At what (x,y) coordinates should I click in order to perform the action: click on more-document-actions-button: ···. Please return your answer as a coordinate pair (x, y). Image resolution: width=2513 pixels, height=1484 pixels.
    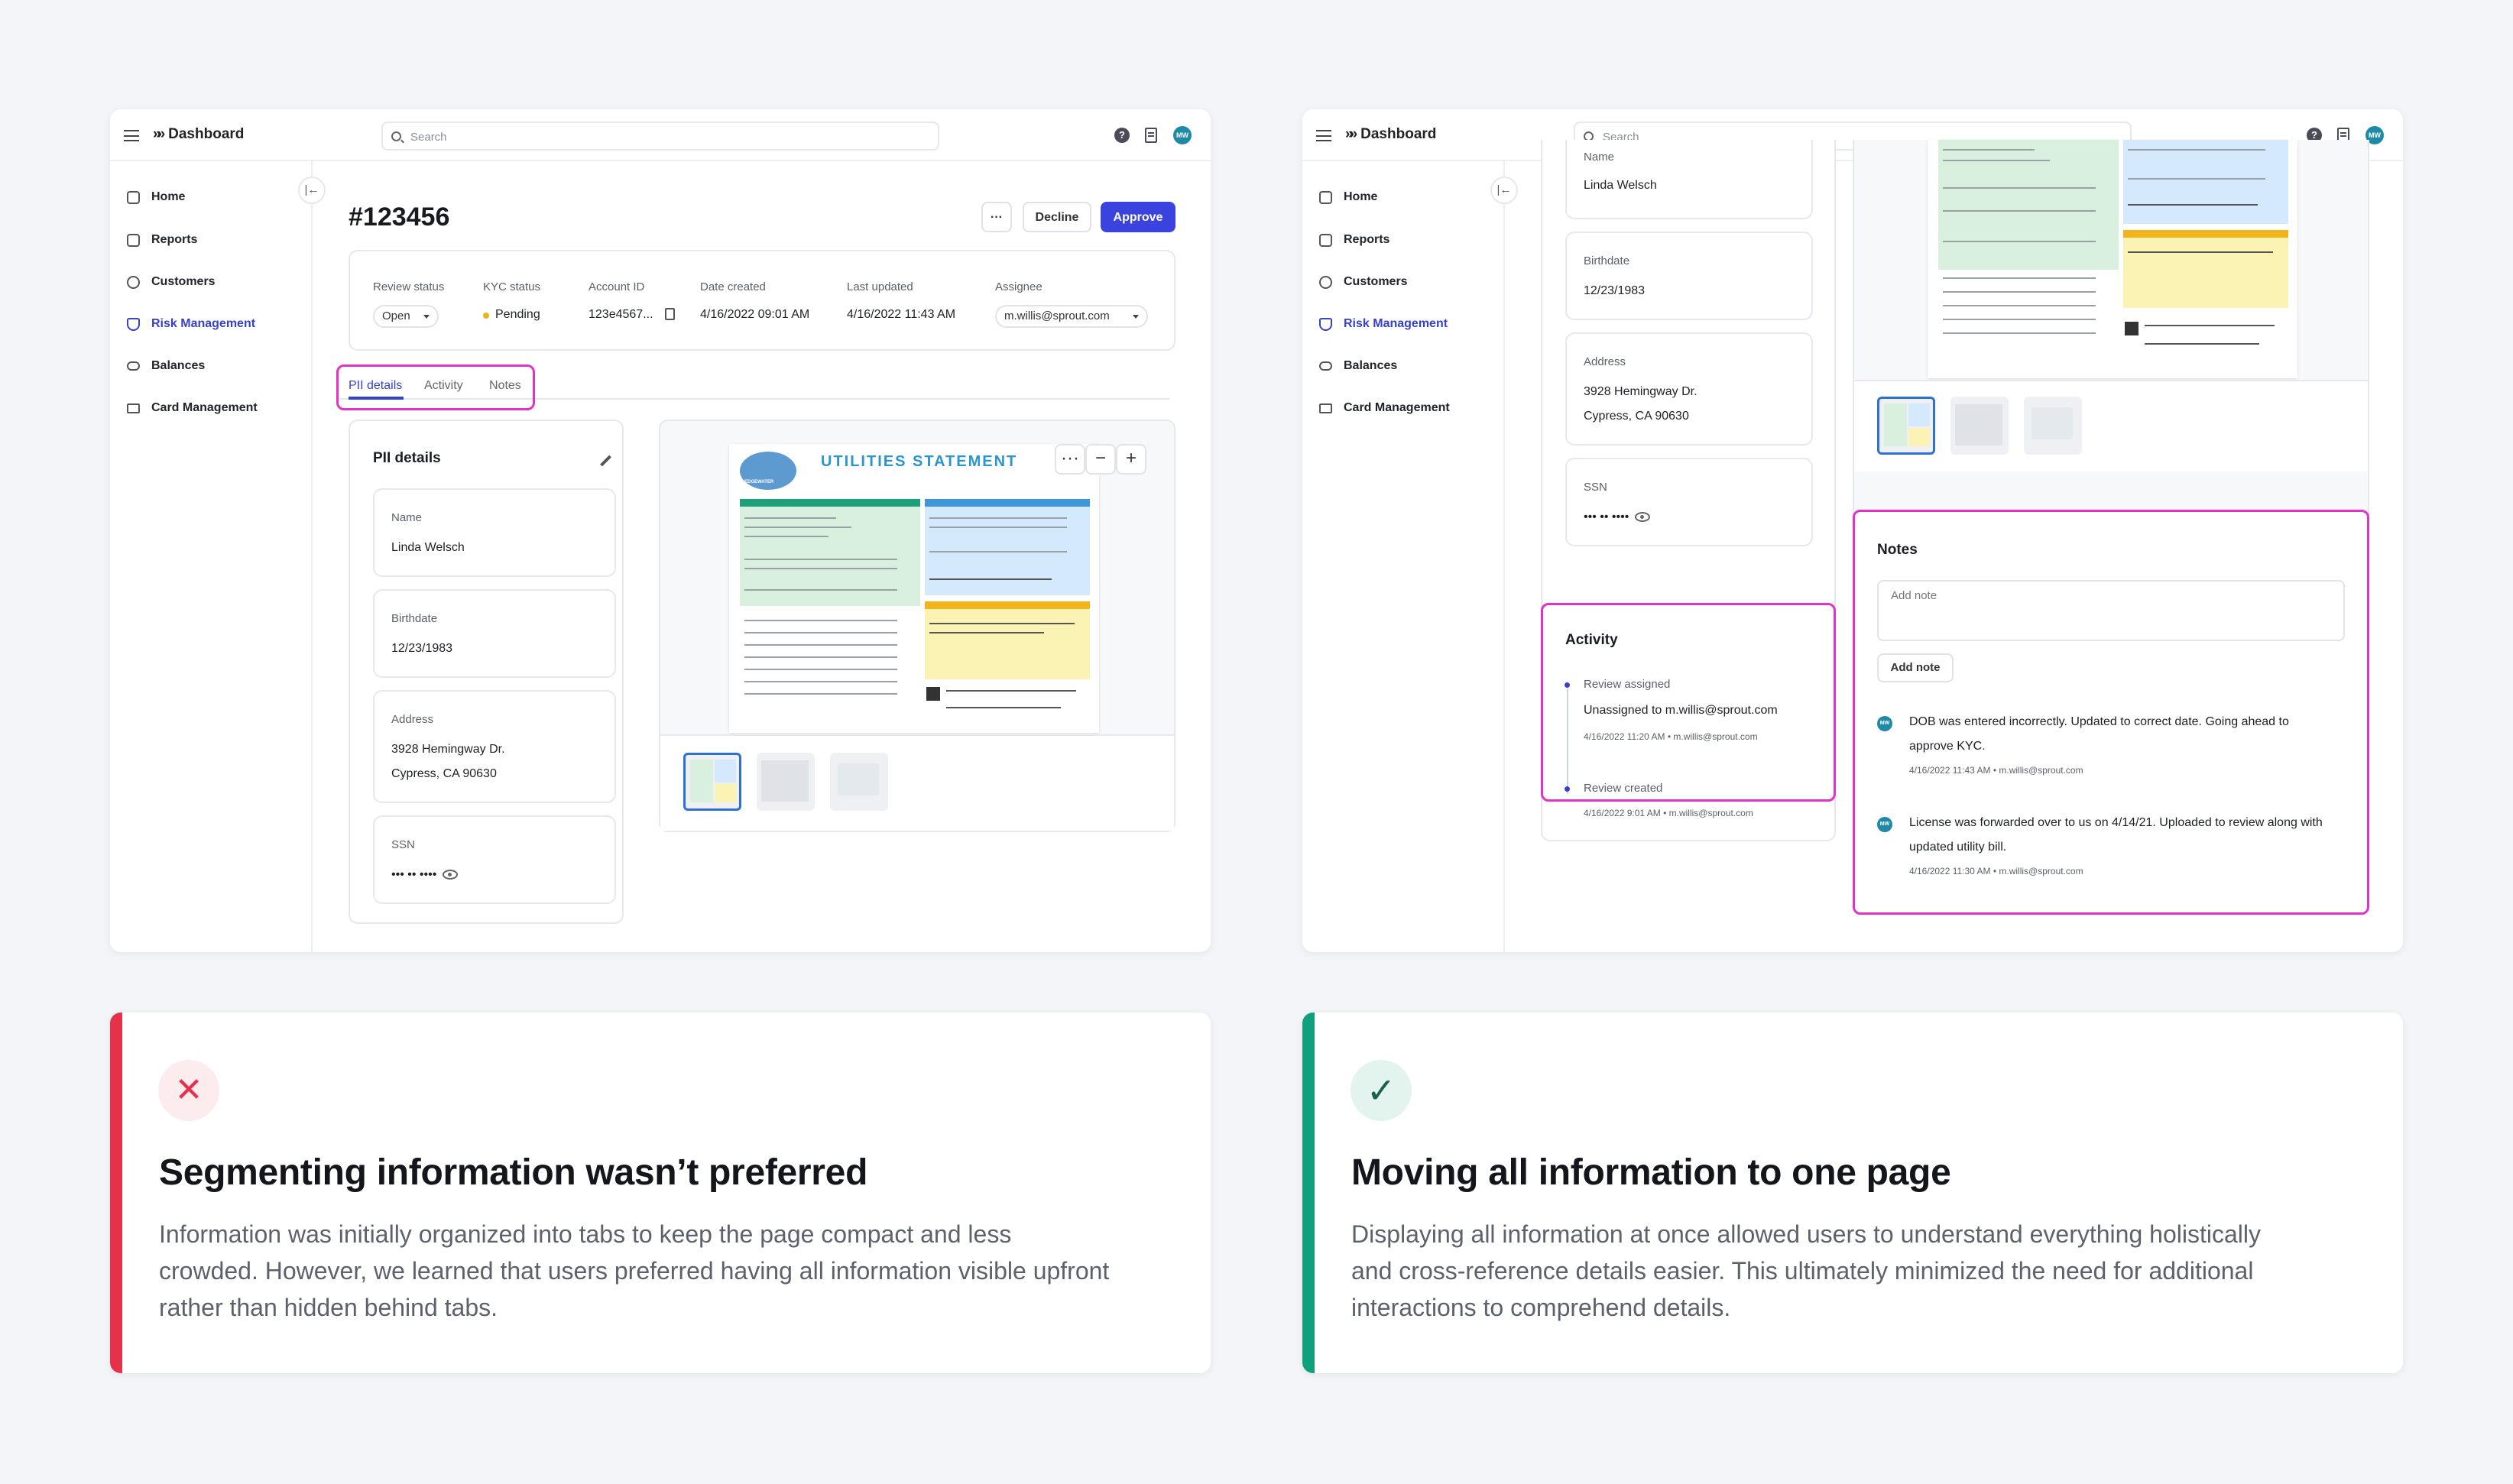
    Looking at the image, I should click on (1070, 460).